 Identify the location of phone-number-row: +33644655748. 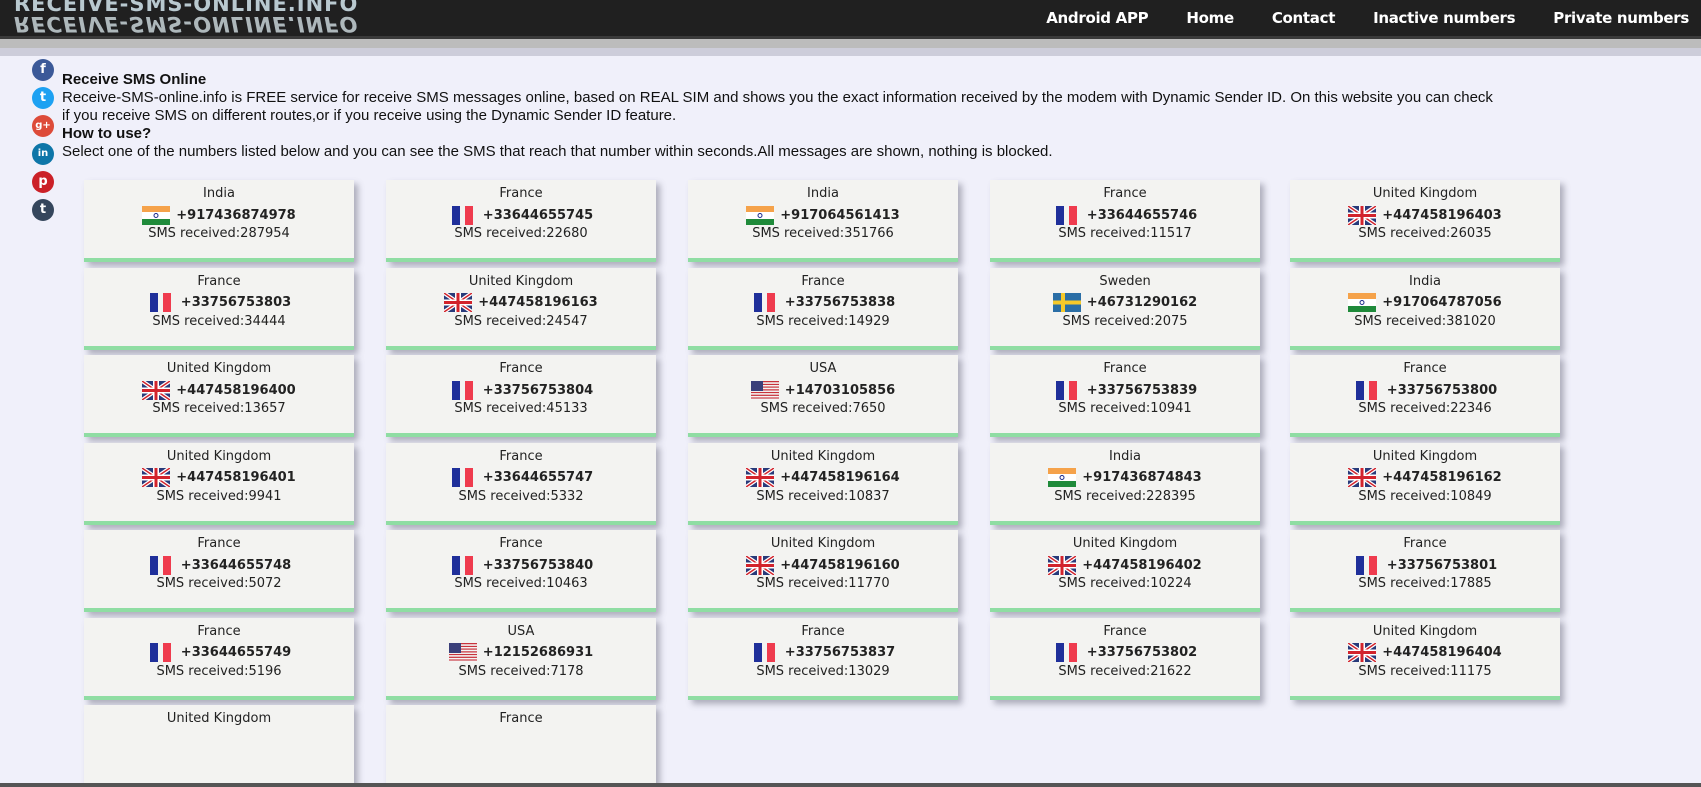
(219, 565).